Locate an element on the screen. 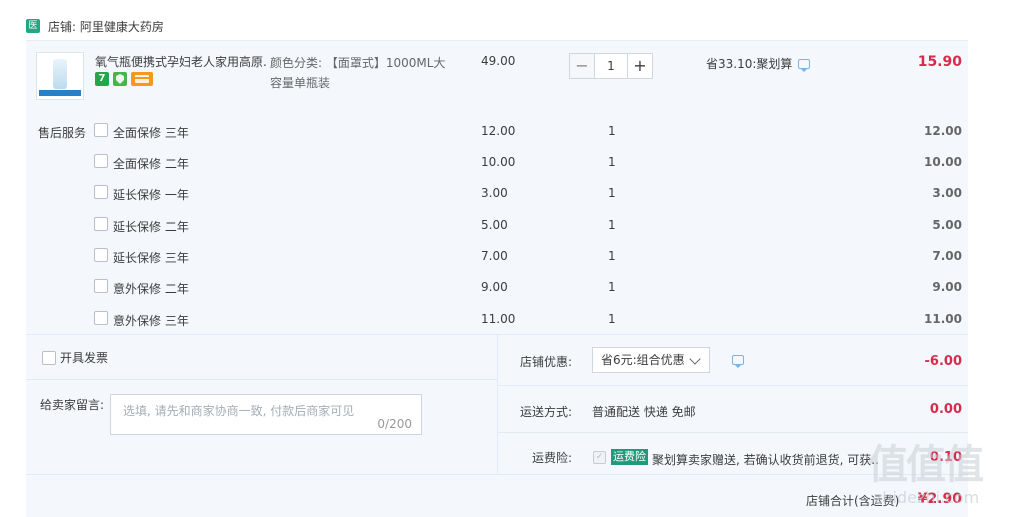  insurance-tag: 运费险 is located at coordinates (629, 457).